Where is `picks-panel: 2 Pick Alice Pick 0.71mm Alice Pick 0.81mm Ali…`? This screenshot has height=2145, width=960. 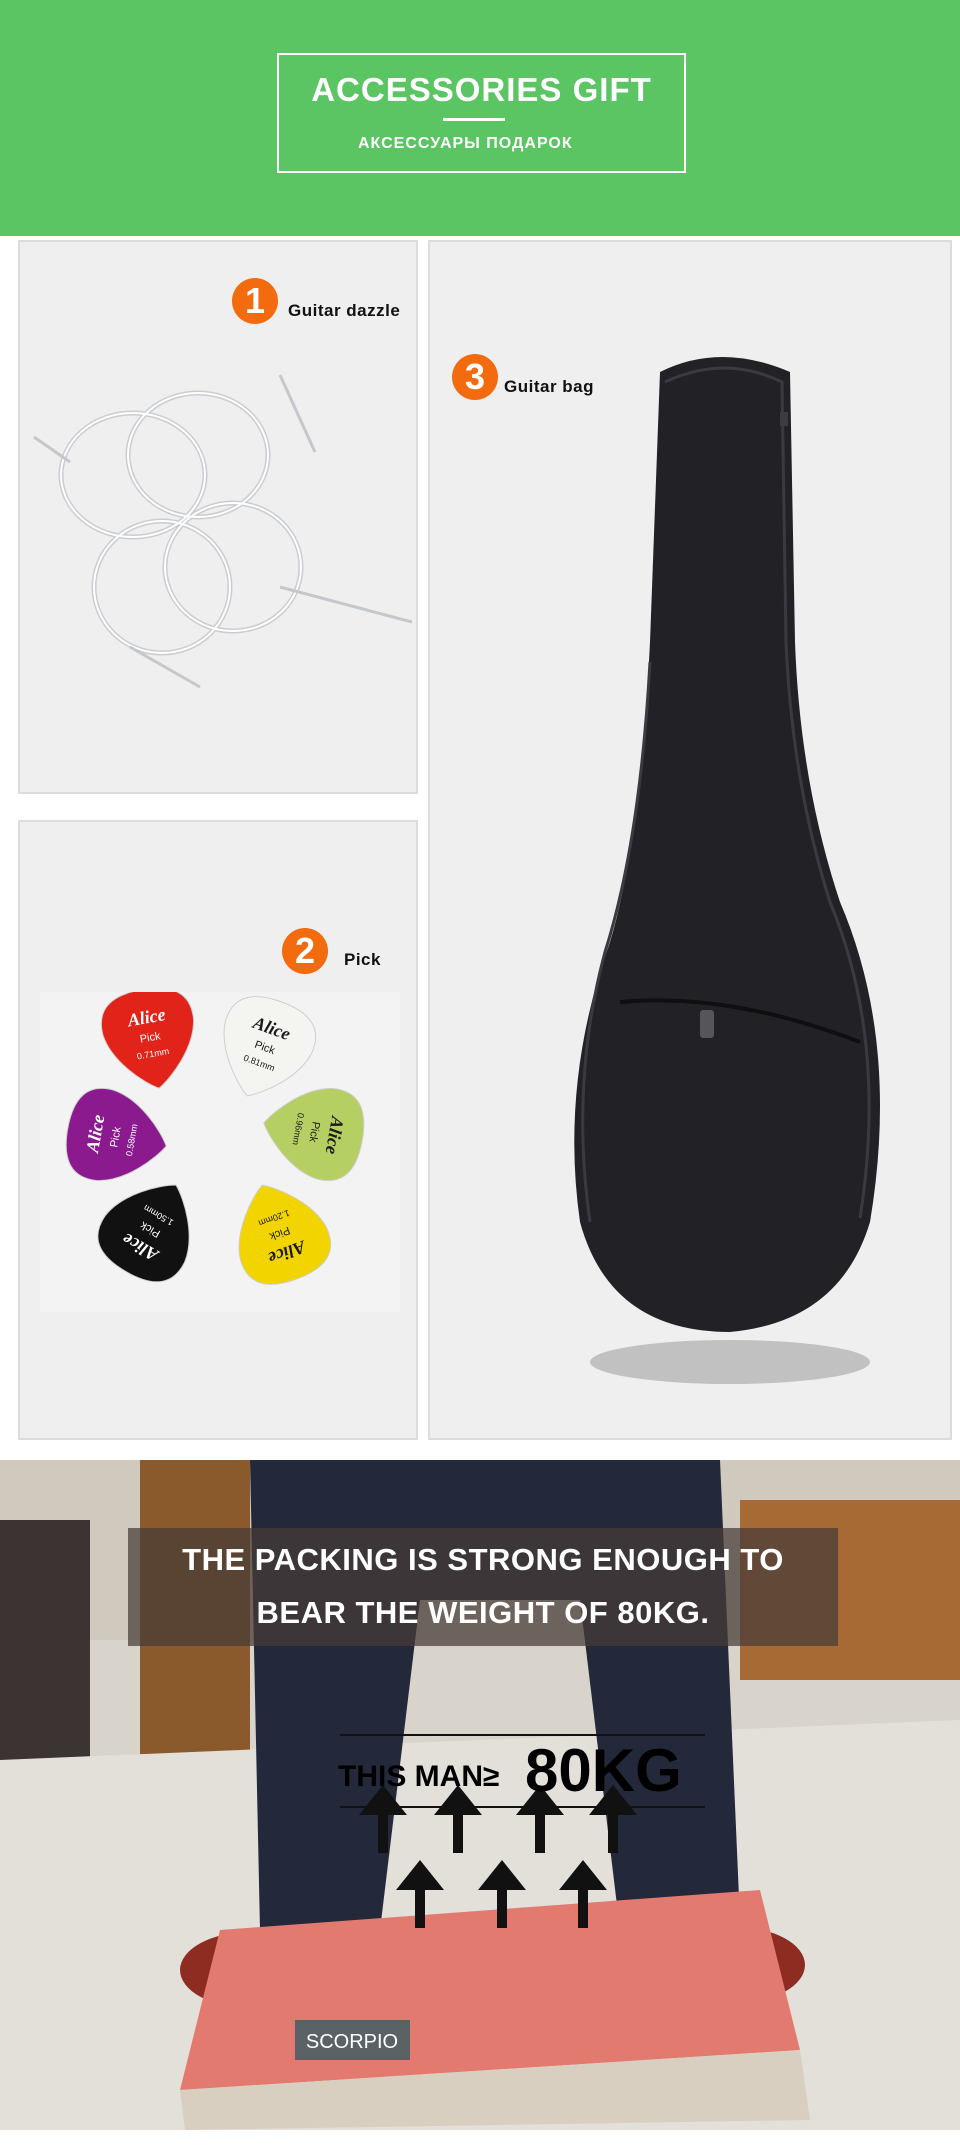 picks-panel: 2 Pick Alice Pick 0.71mm Alice Pick 0.81mm Ali… is located at coordinates (218, 1130).